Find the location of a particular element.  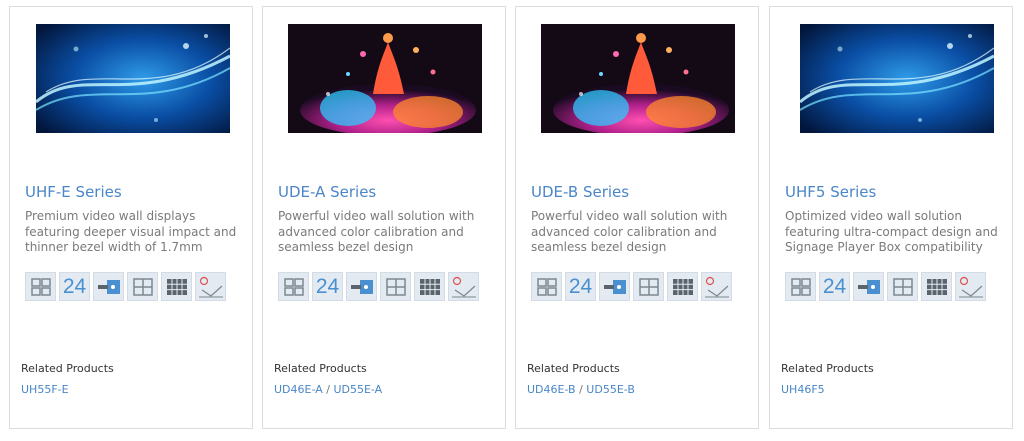

related-products-links: UD46E-B / UD55E-B is located at coordinates (581, 389).